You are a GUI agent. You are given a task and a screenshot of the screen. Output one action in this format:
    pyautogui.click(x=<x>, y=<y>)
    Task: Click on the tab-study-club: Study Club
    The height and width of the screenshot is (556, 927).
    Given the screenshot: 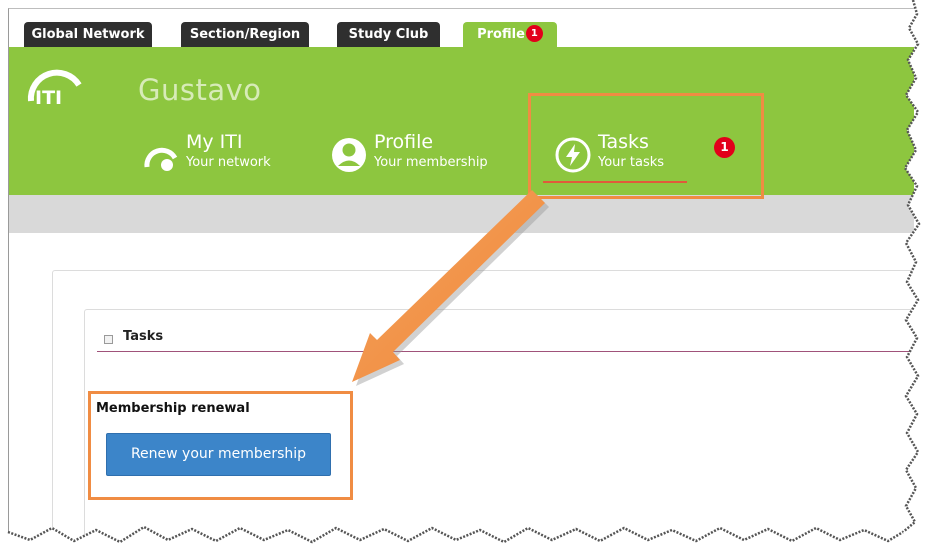 What is the action you would take?
    pyautogui.click(x=388, y=34)
    